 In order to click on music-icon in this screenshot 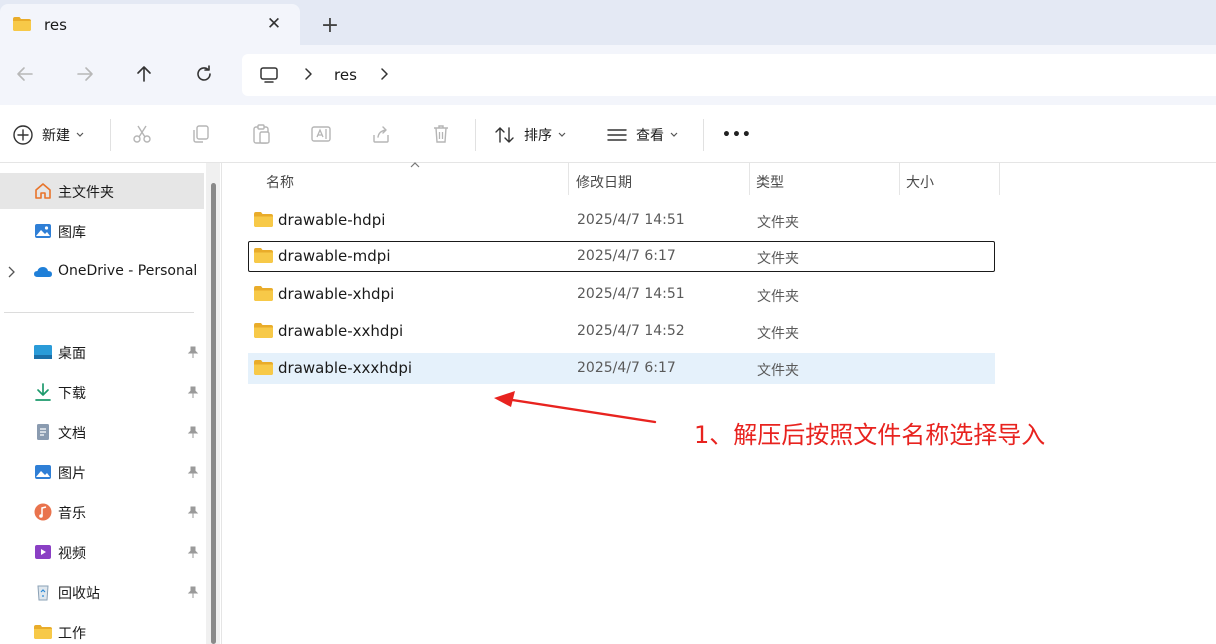, I will do `click(43, 512)`.